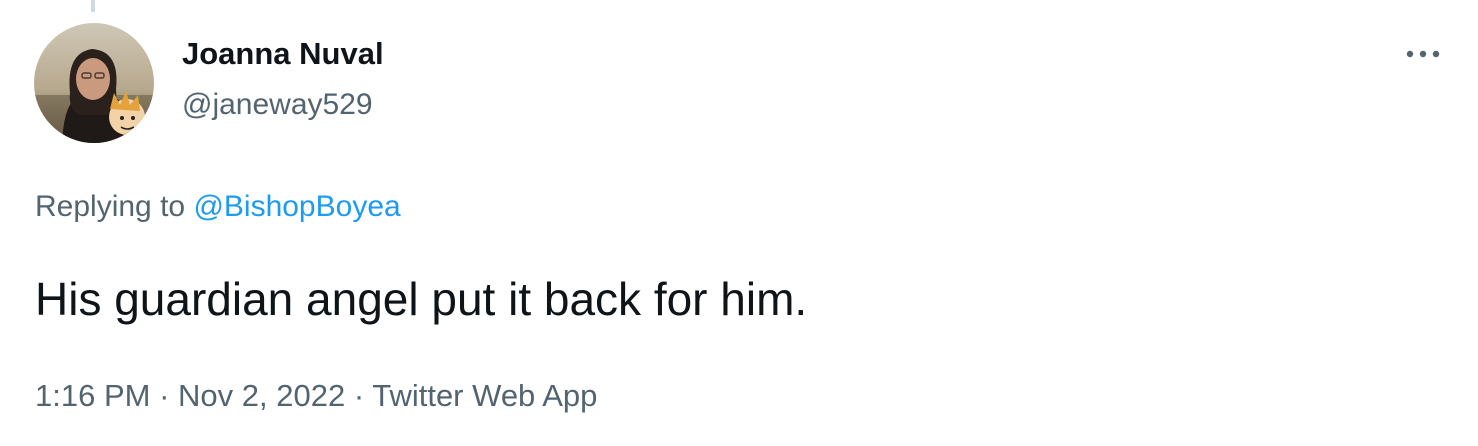 The width and height of the screenshot is (1478, 446). What do you see at coordinates (93, 6) in the screenshot?
I see `thread-connector-line` at bounding box center [93, 6].